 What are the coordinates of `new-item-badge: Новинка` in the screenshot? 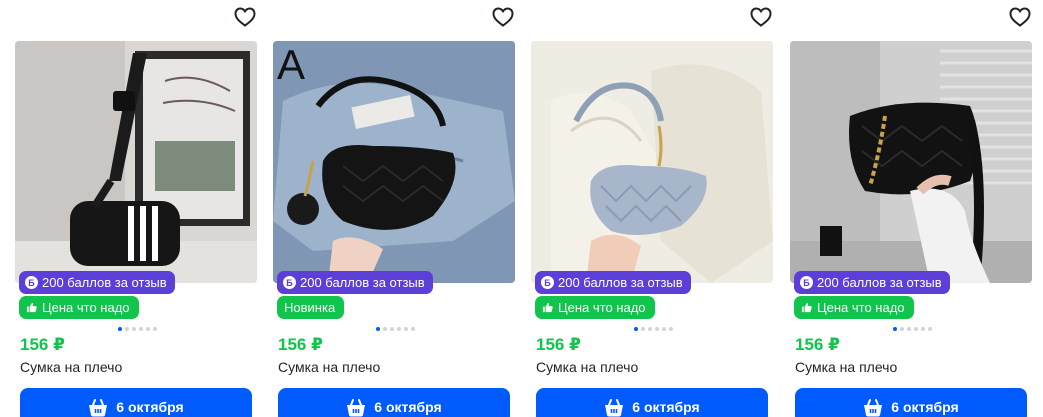 It's located at (311, 307).